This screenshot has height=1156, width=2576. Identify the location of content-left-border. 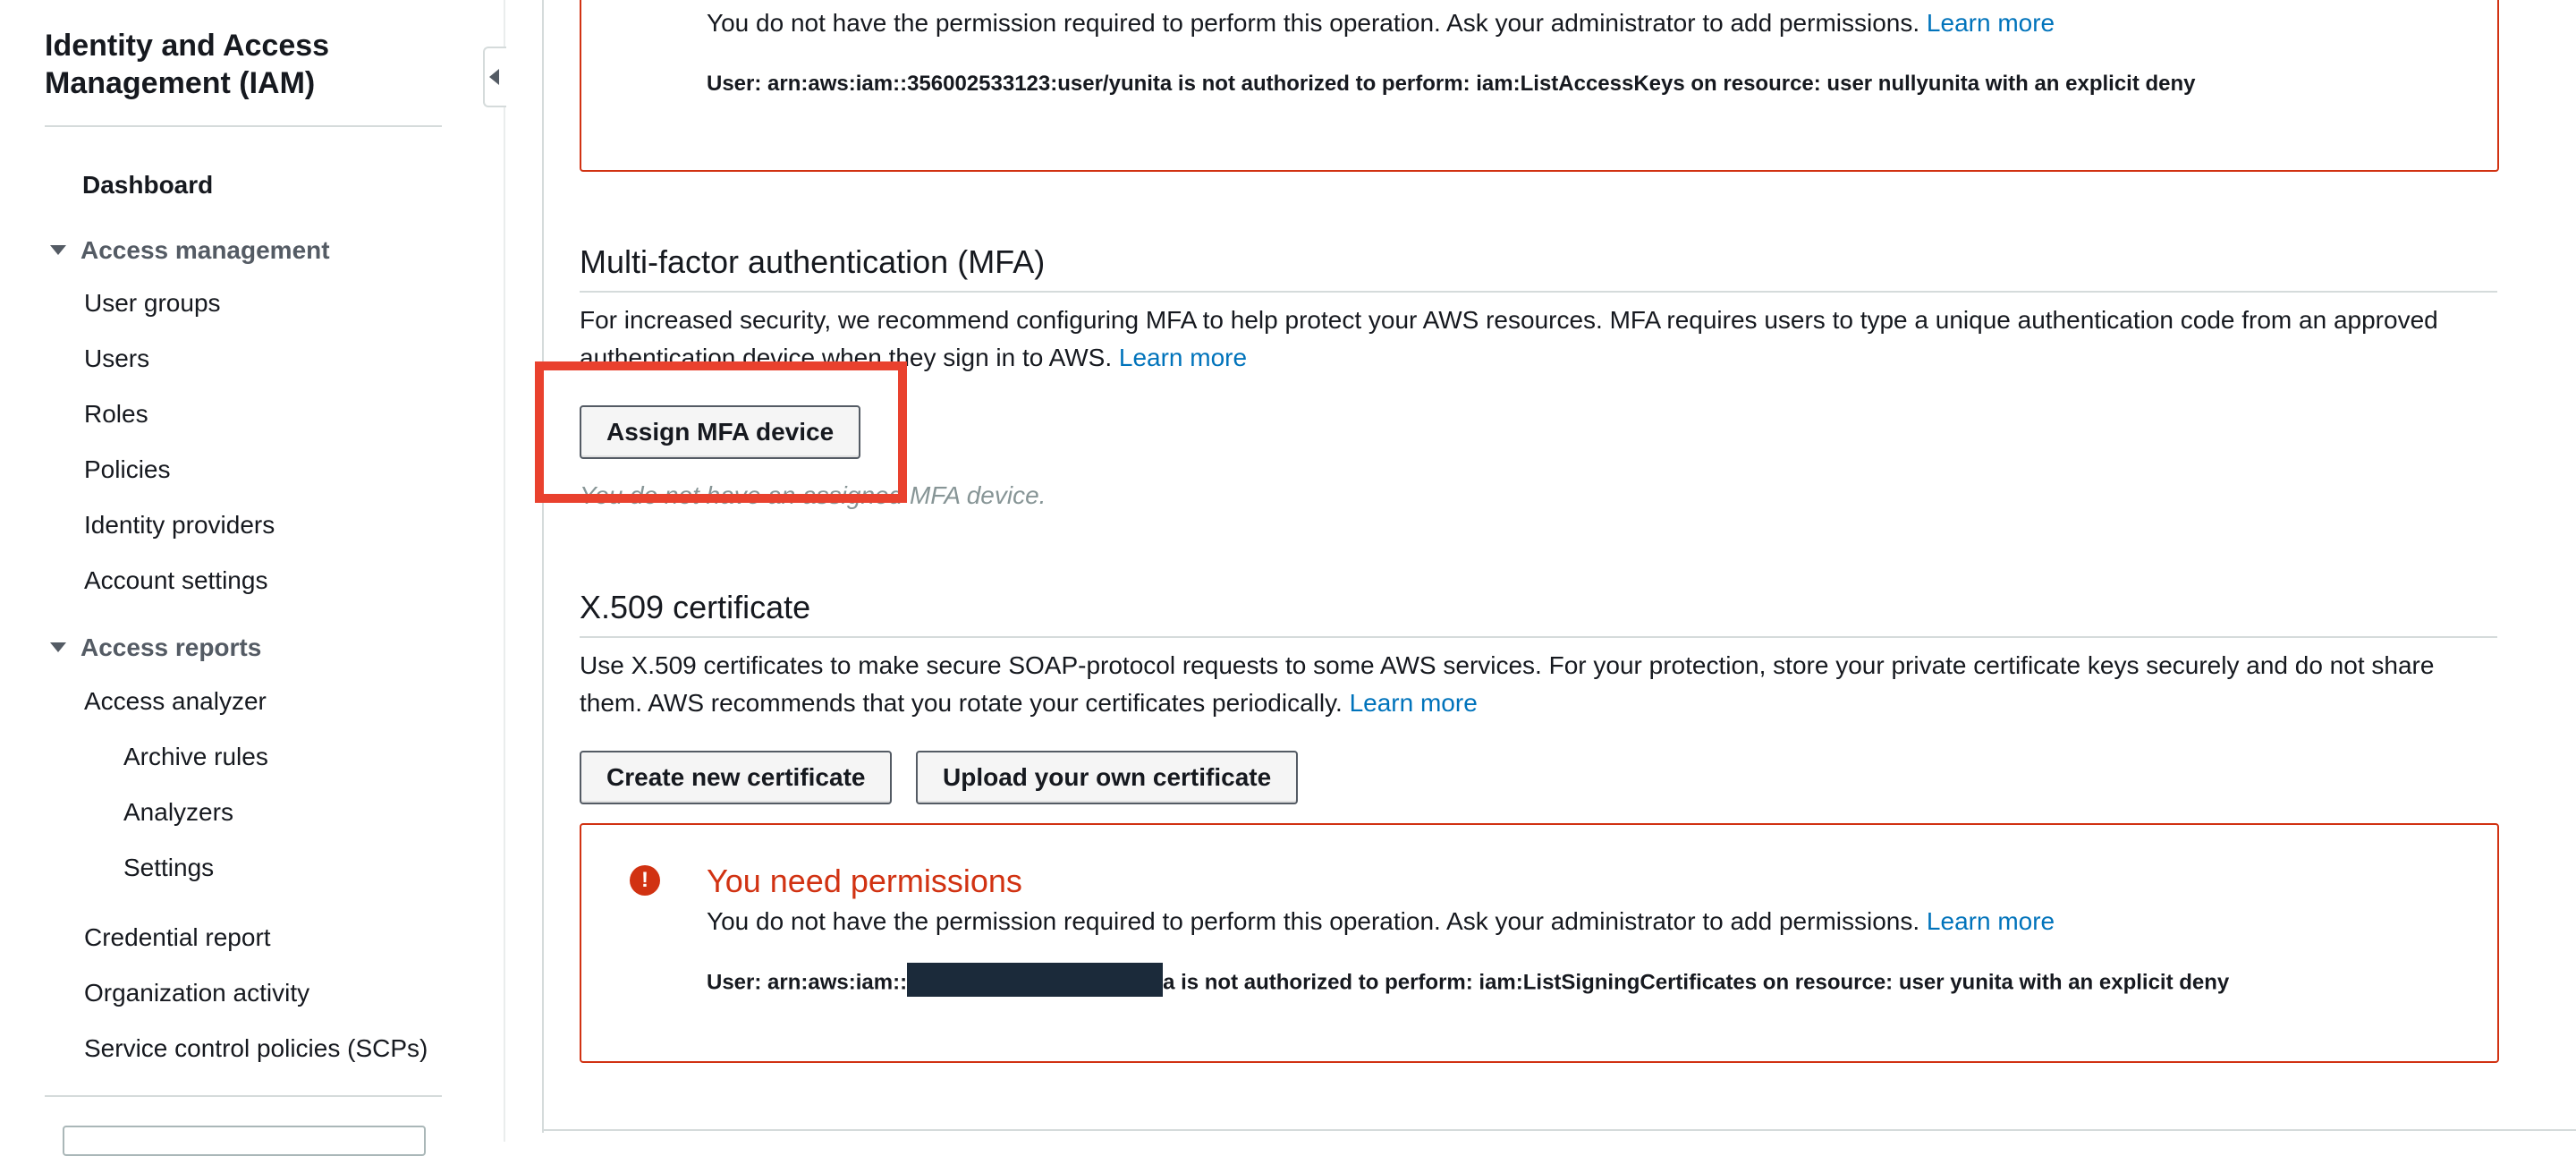
(543, 566).